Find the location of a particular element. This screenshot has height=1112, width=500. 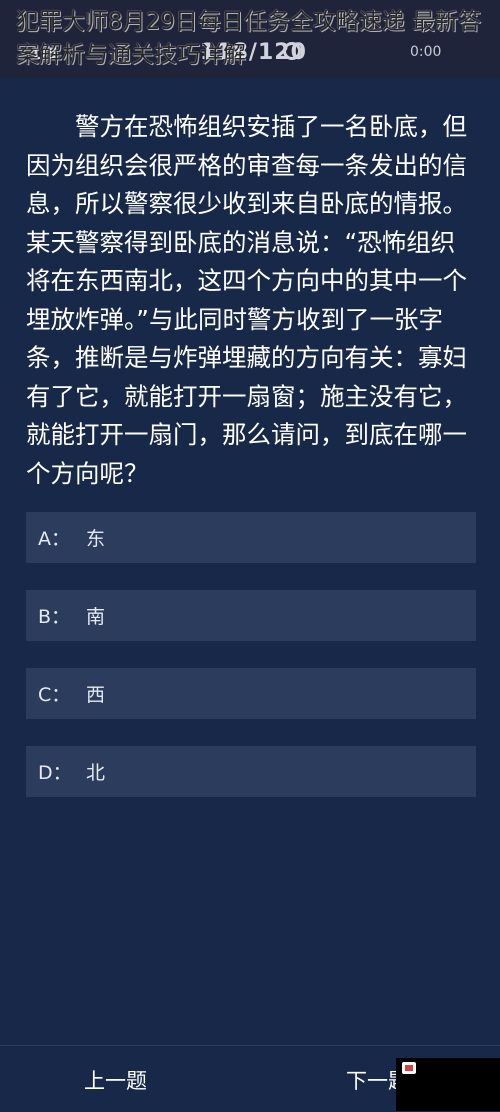

option-c: C： 西 is located at coordinates (251, 693).